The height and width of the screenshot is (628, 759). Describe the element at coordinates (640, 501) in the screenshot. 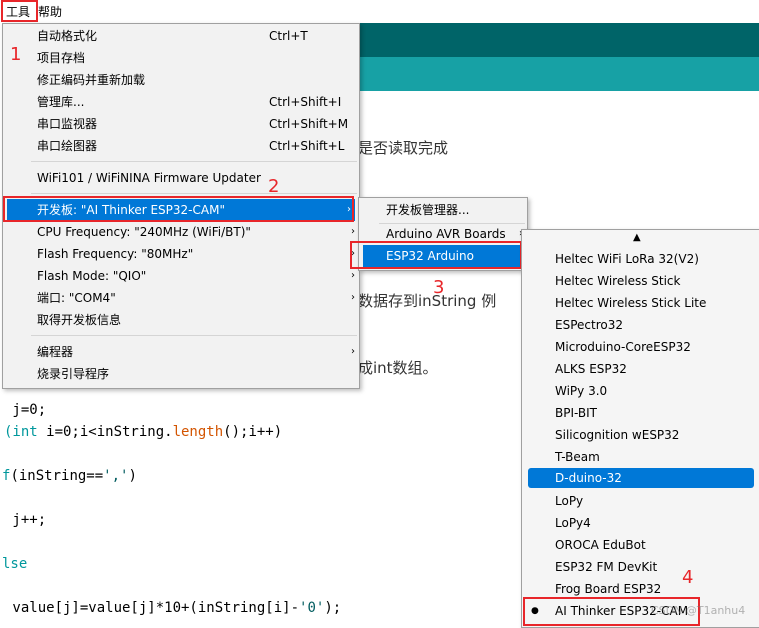

I see `board-item: LoPy` at that location.